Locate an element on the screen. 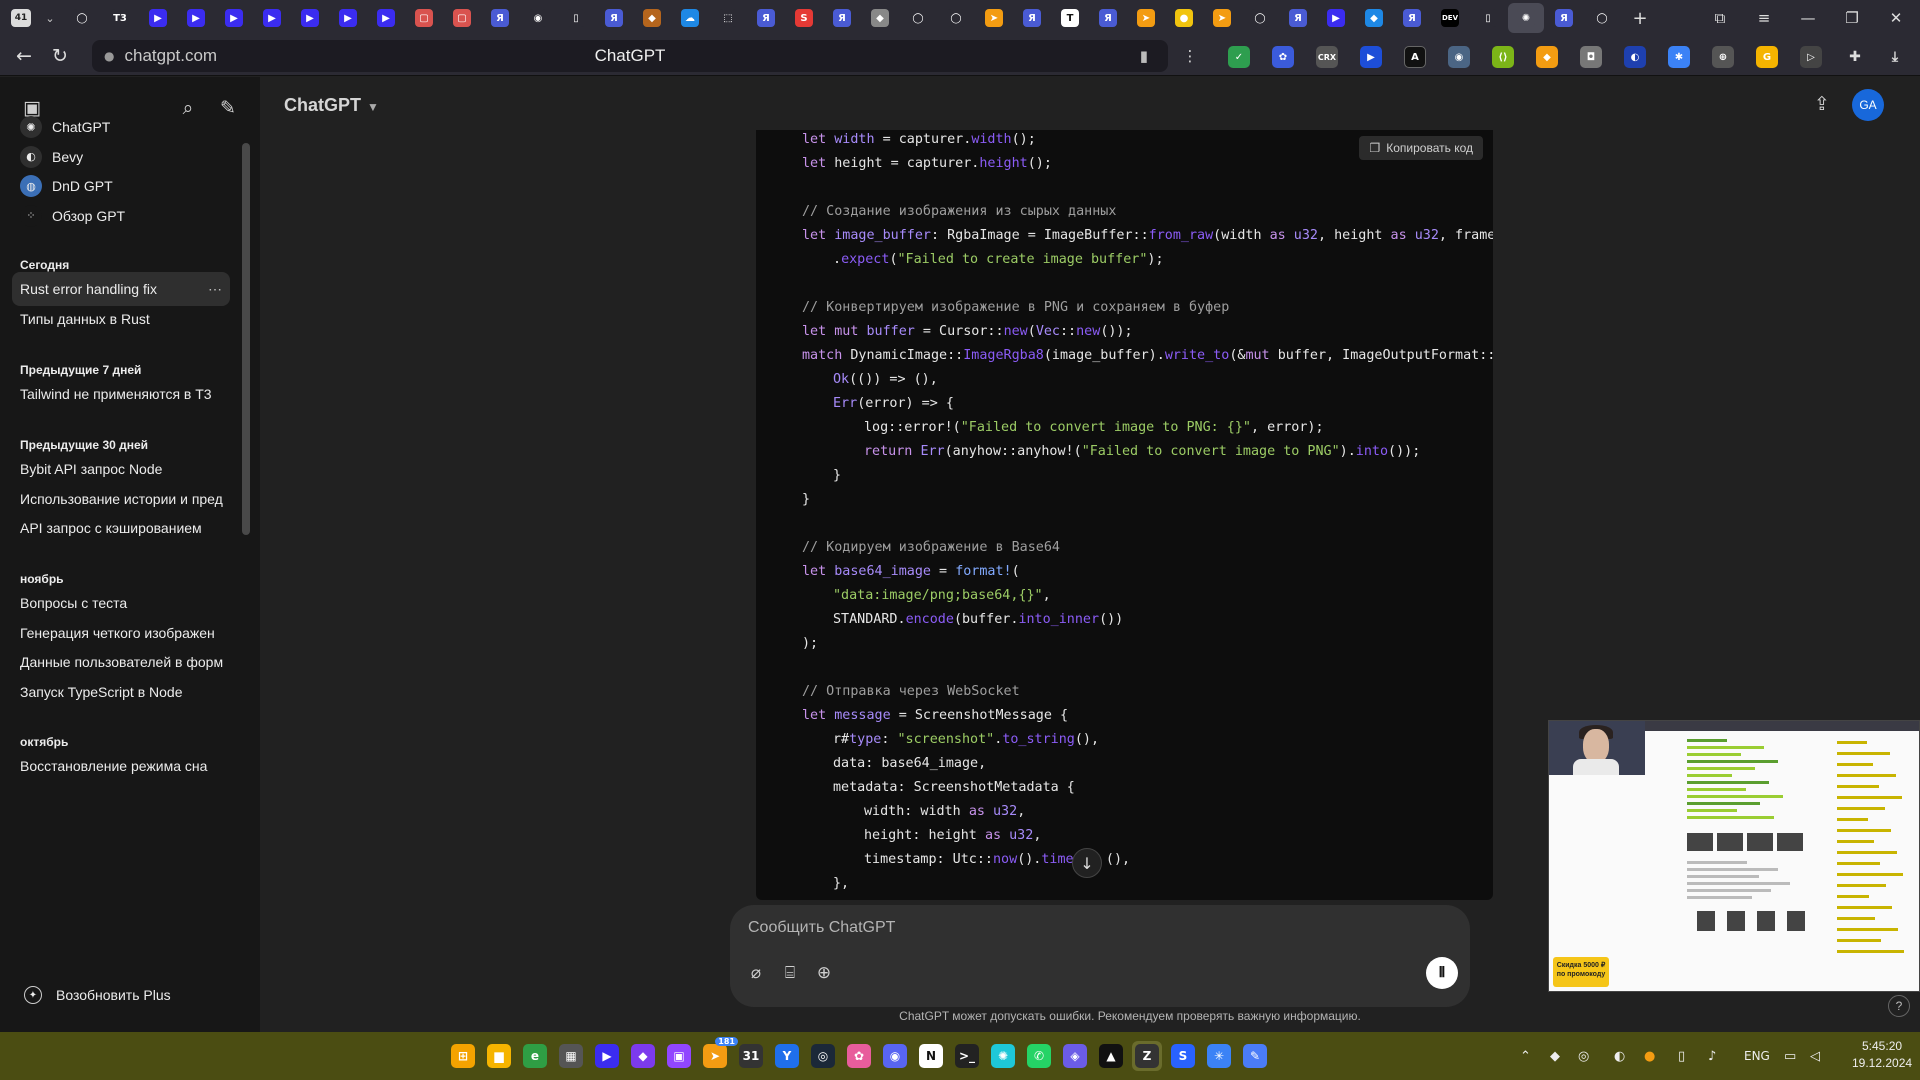  model-selector: ChatGPT ▼ is located at coordinates (331, 105).